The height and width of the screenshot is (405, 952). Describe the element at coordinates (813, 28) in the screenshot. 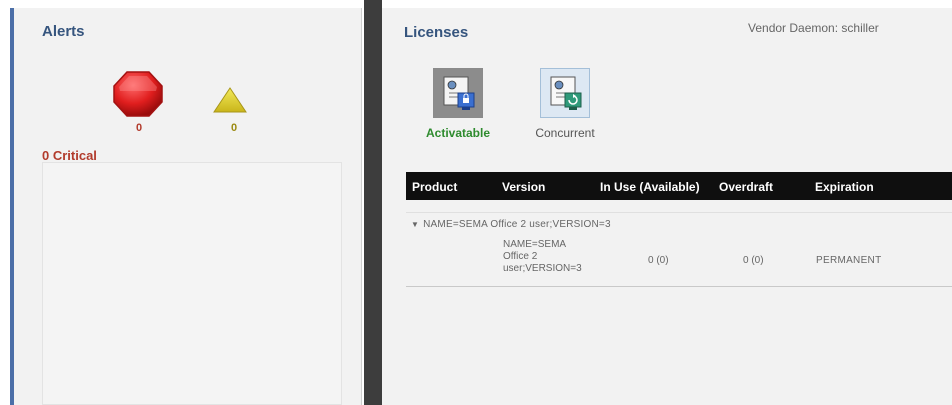

I see `vendor-daemon-label: Vendor Daemon: schiller` at that location.